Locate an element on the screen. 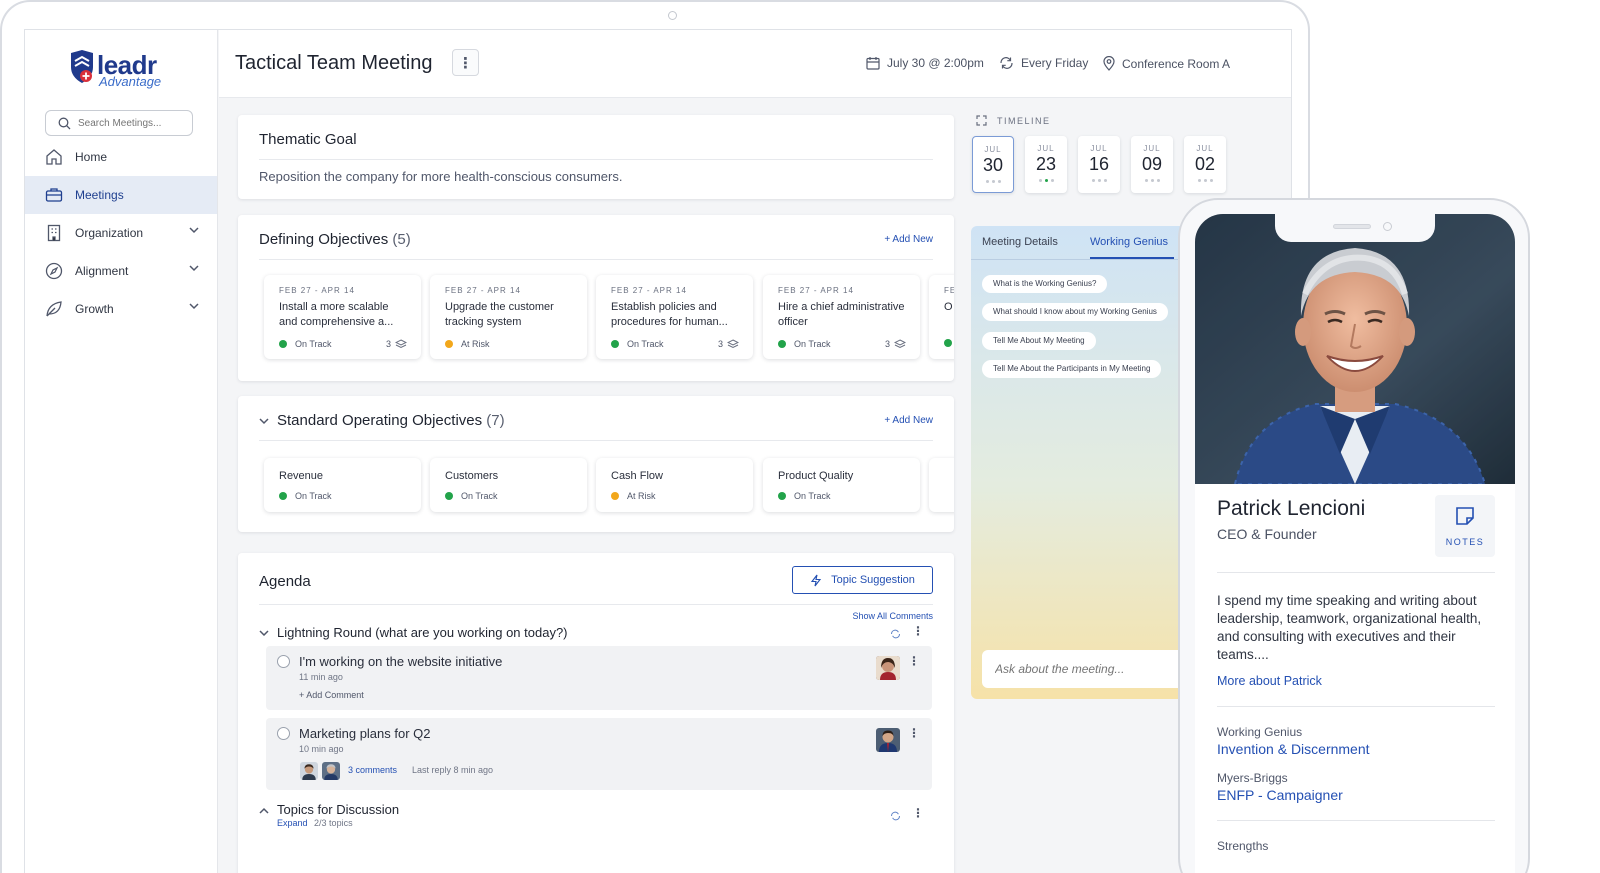 The height and width of the screenshot is (873, 1600). suggestion-chip: What is the Working Genius? is located at coordinates (1045, 284).